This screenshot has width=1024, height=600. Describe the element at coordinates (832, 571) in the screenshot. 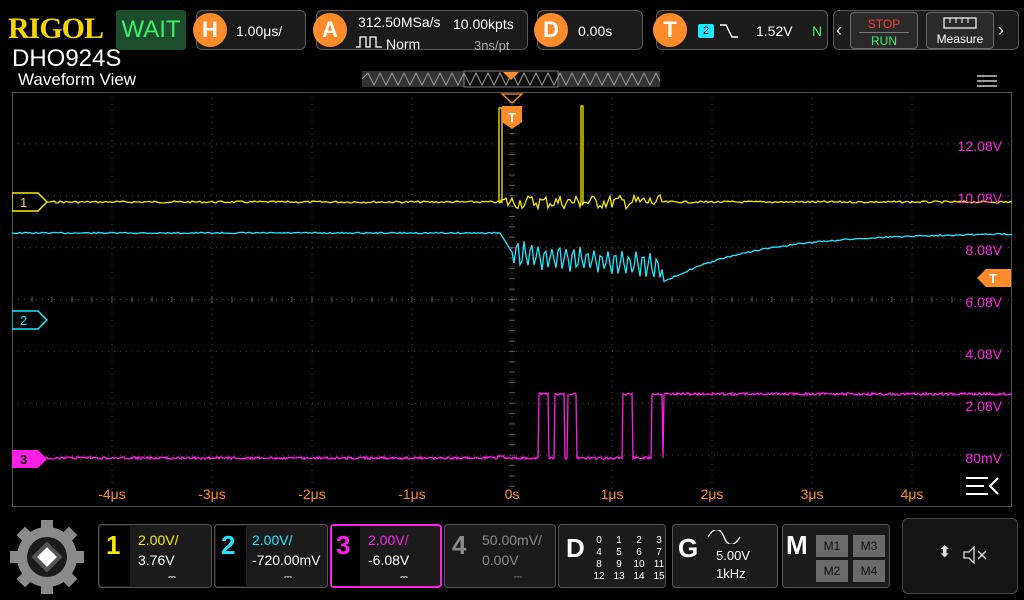

I see `math-slot: M2` at that location.